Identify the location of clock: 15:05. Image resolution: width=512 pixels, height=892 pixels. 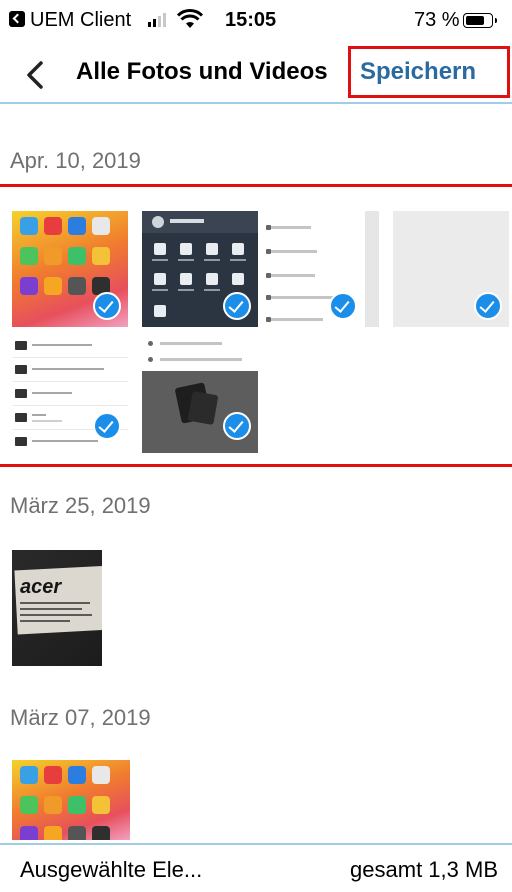
(251, 20).